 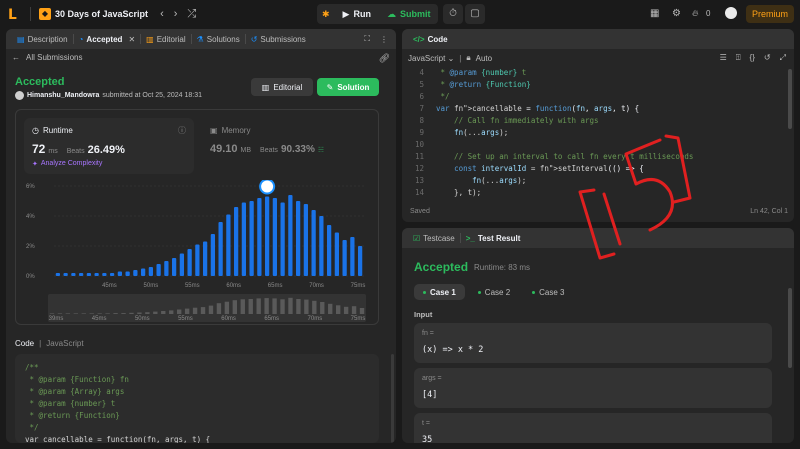 I want to click on input-box-fn: fn = (x) => x * 2, so click(x=593, y=343).